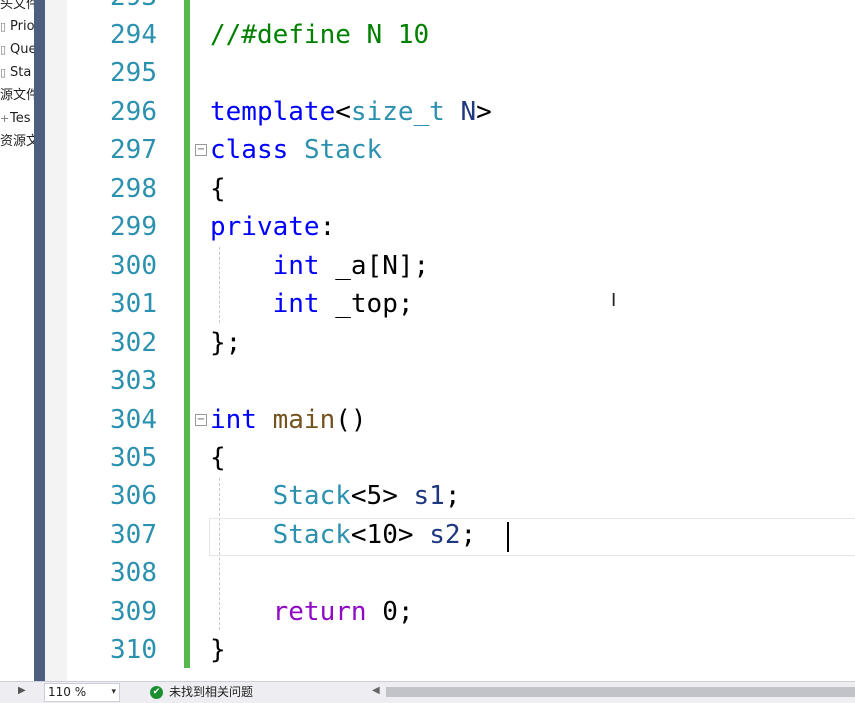 This screenshot has height=703, width=855. Describe the element at coordinates (133, 496) in the screenshot. I see `line-number: 306` at that location.